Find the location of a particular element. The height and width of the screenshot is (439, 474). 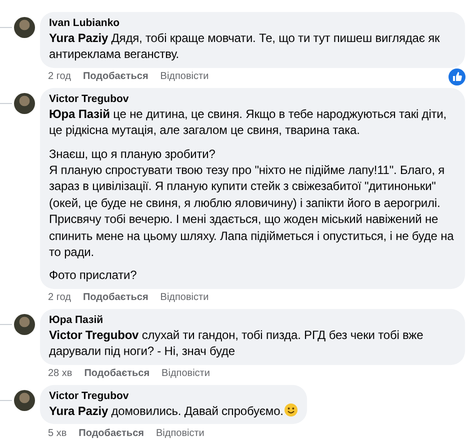

comment-time: 5 хв is located at coordinates (57, 433).